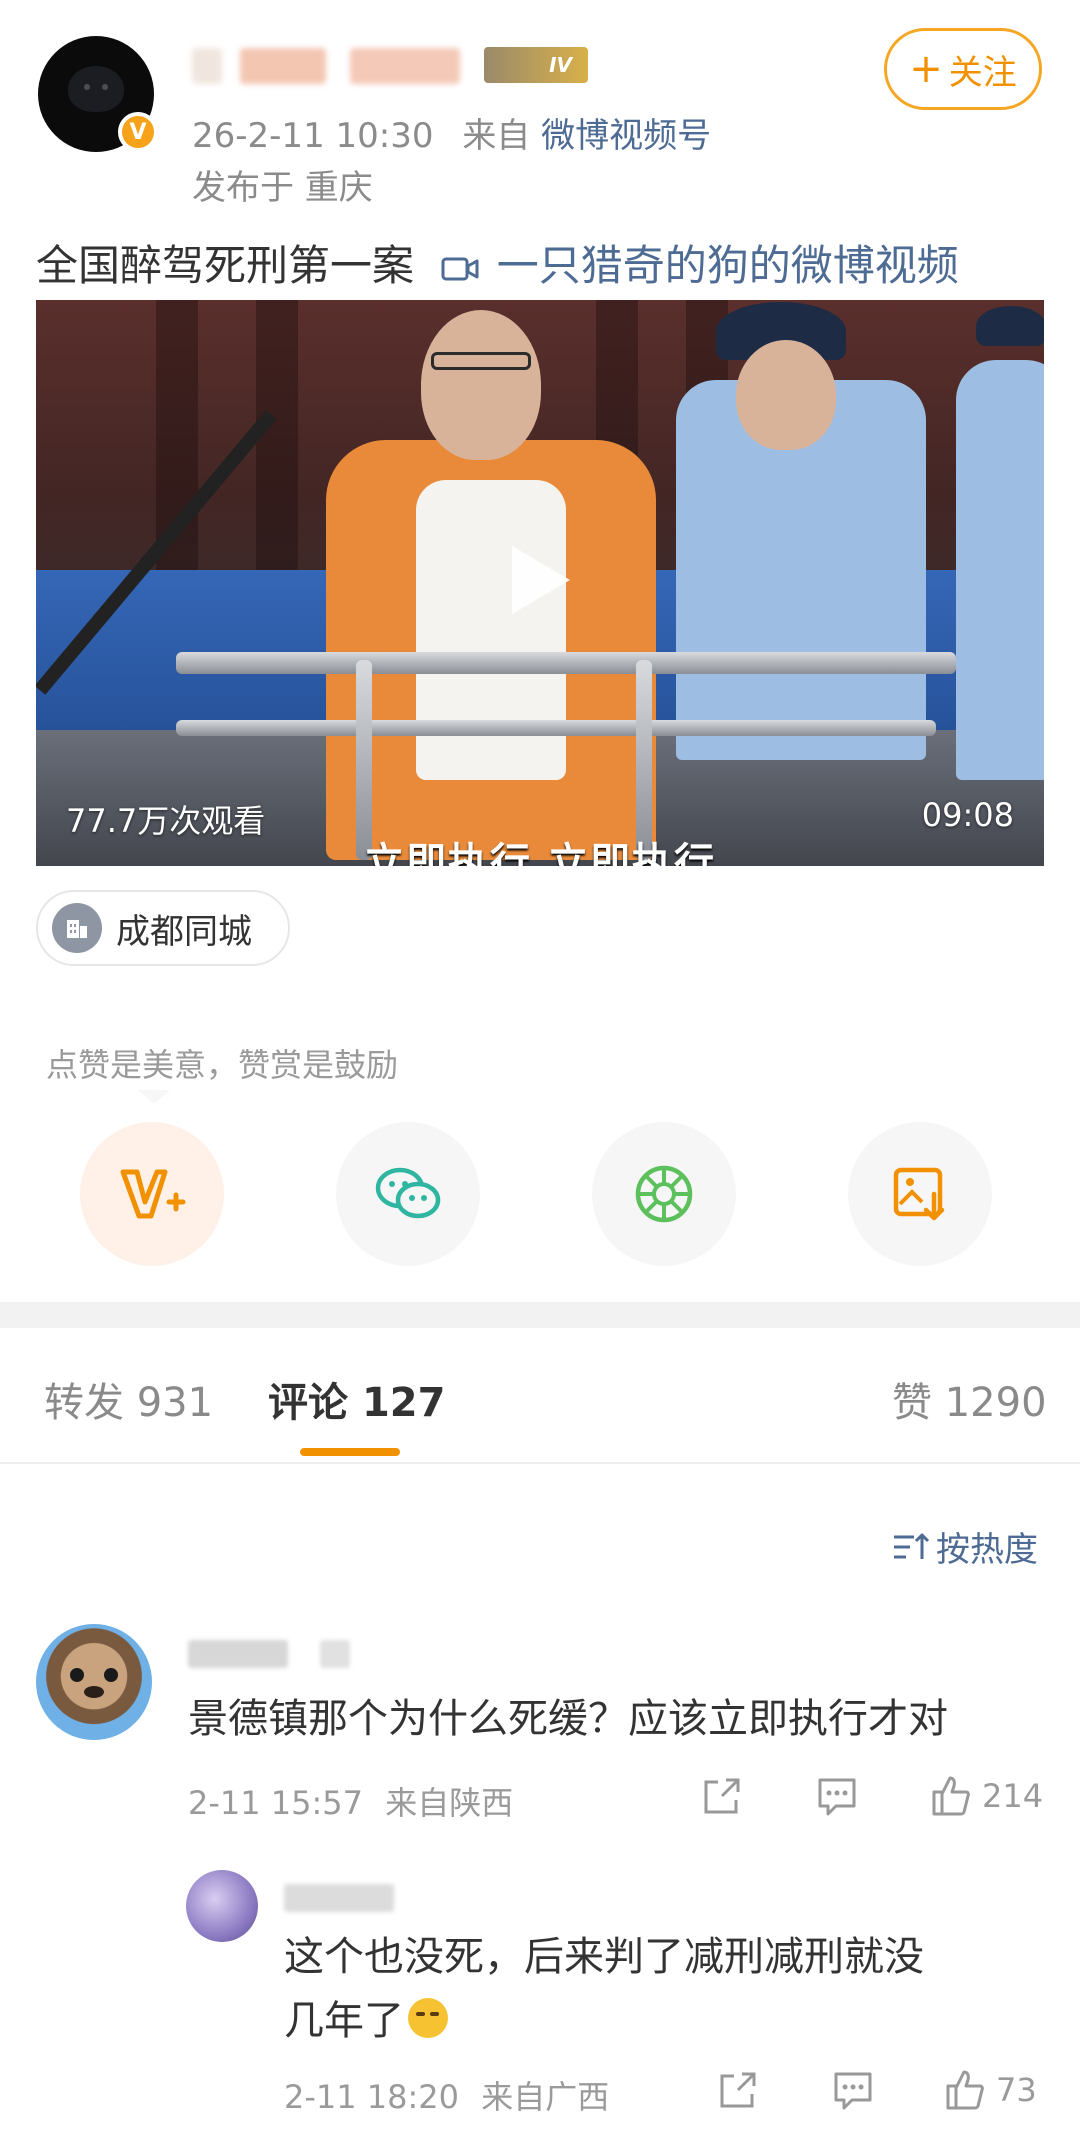  What do you see at coordinates (356, 1399) in the screenshot?
I see `tab-comments: 评论 127` at bounding box center [356, 1399].